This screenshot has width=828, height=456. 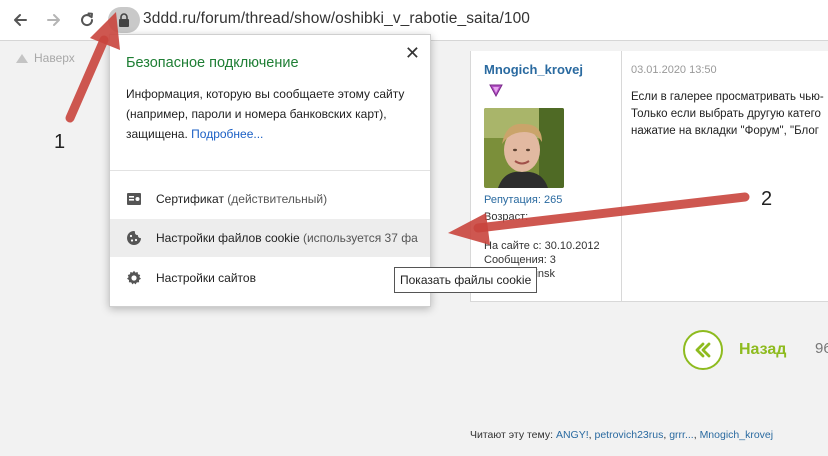 I want to click on certificate-label: Сертификат (действительный), so click(x=241, y=199).